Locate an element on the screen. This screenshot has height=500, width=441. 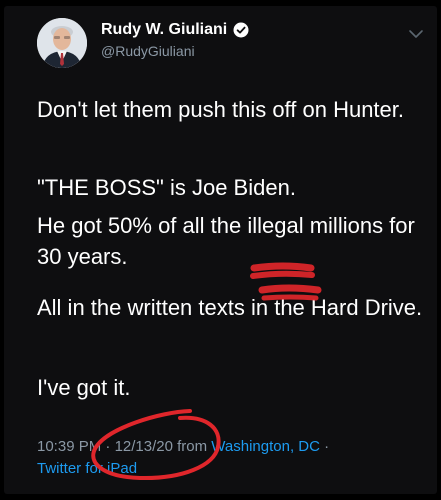
avatar is located at coordinates (62, 43).